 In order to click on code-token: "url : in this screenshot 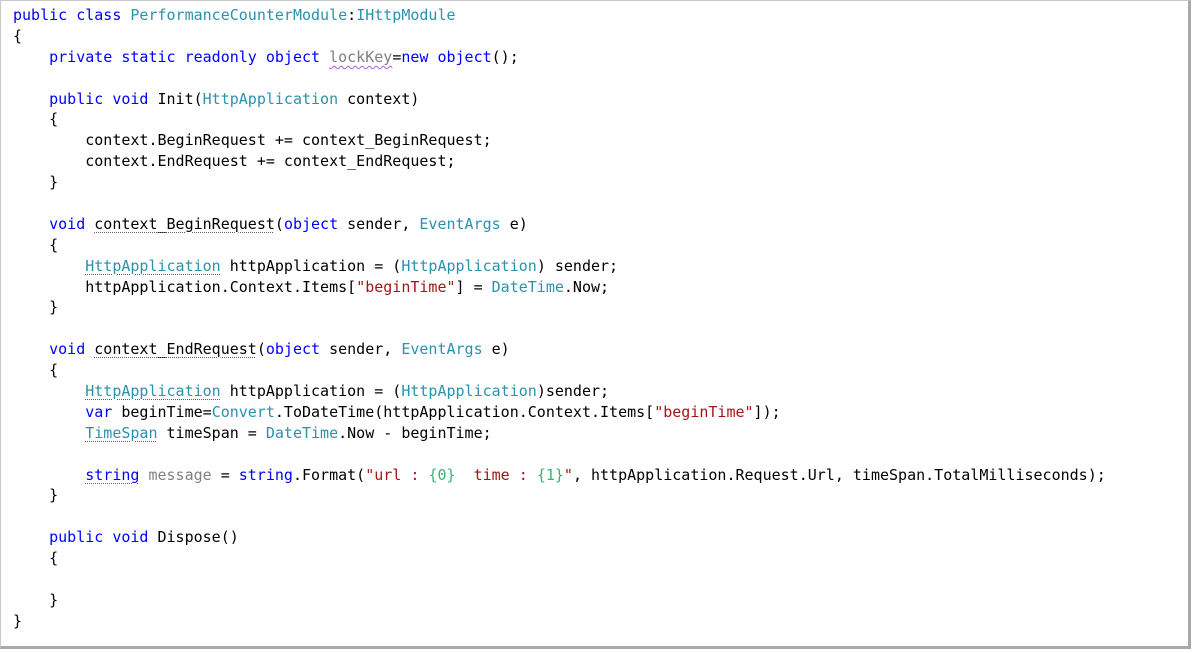, I will do `click(397, 474)`.